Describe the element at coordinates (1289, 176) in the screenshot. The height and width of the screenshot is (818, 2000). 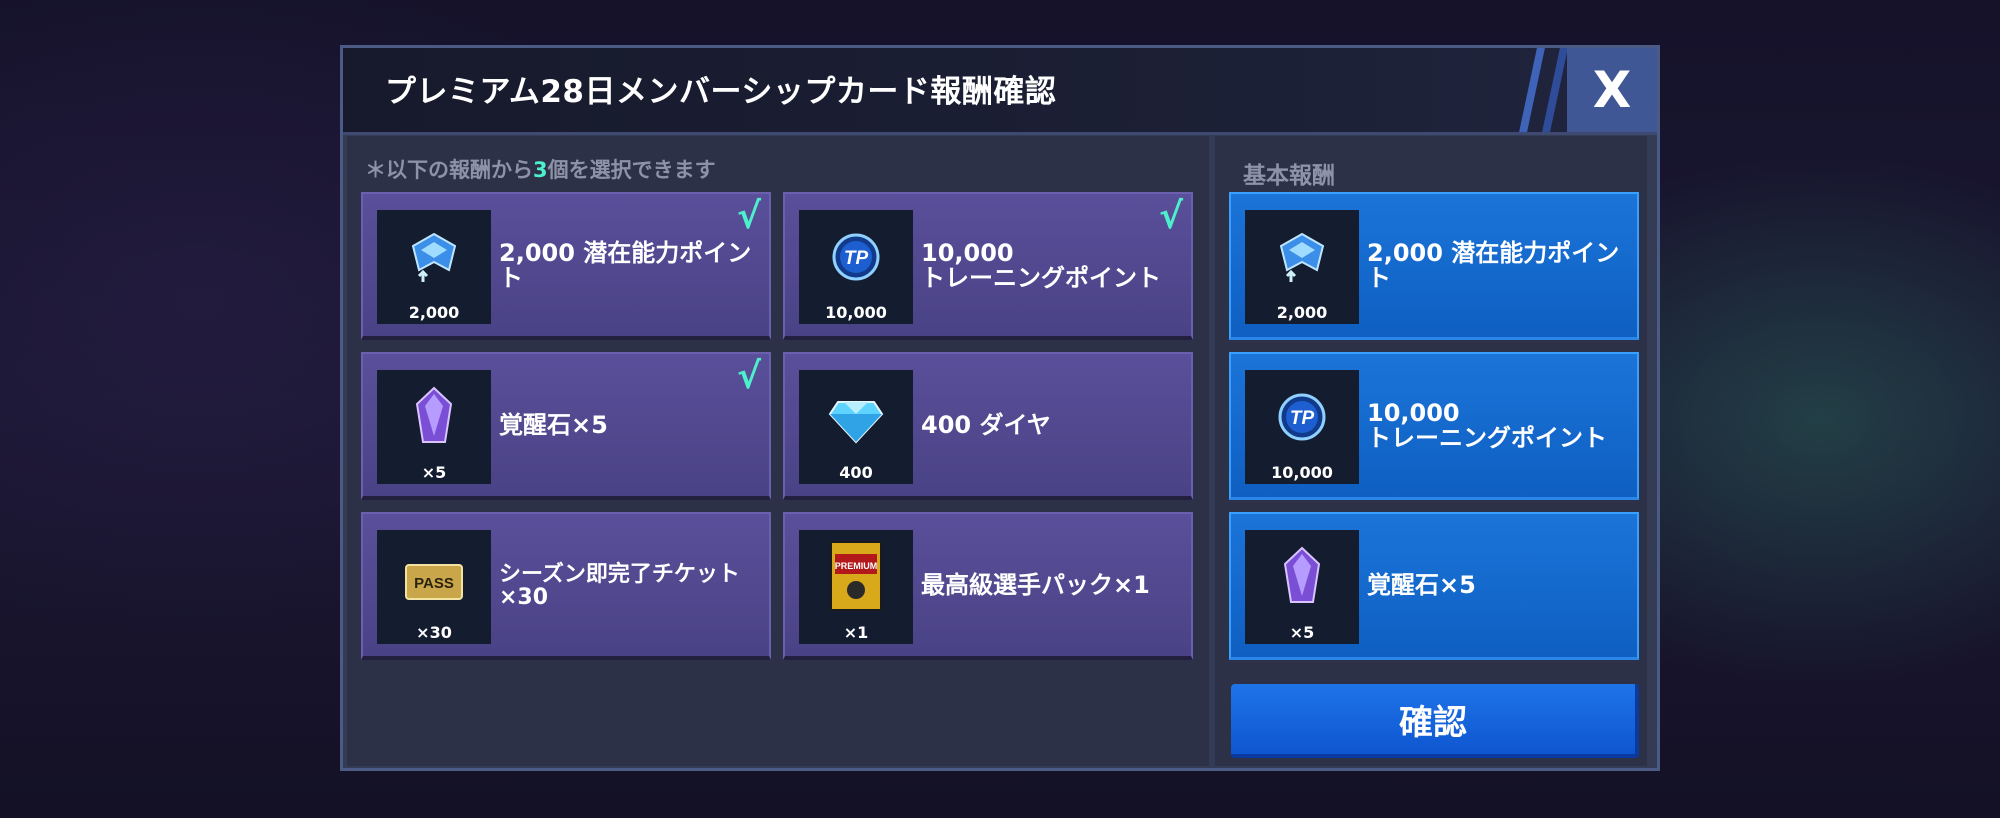
I see `base-rewards-heading: 基本報酬` at that location.